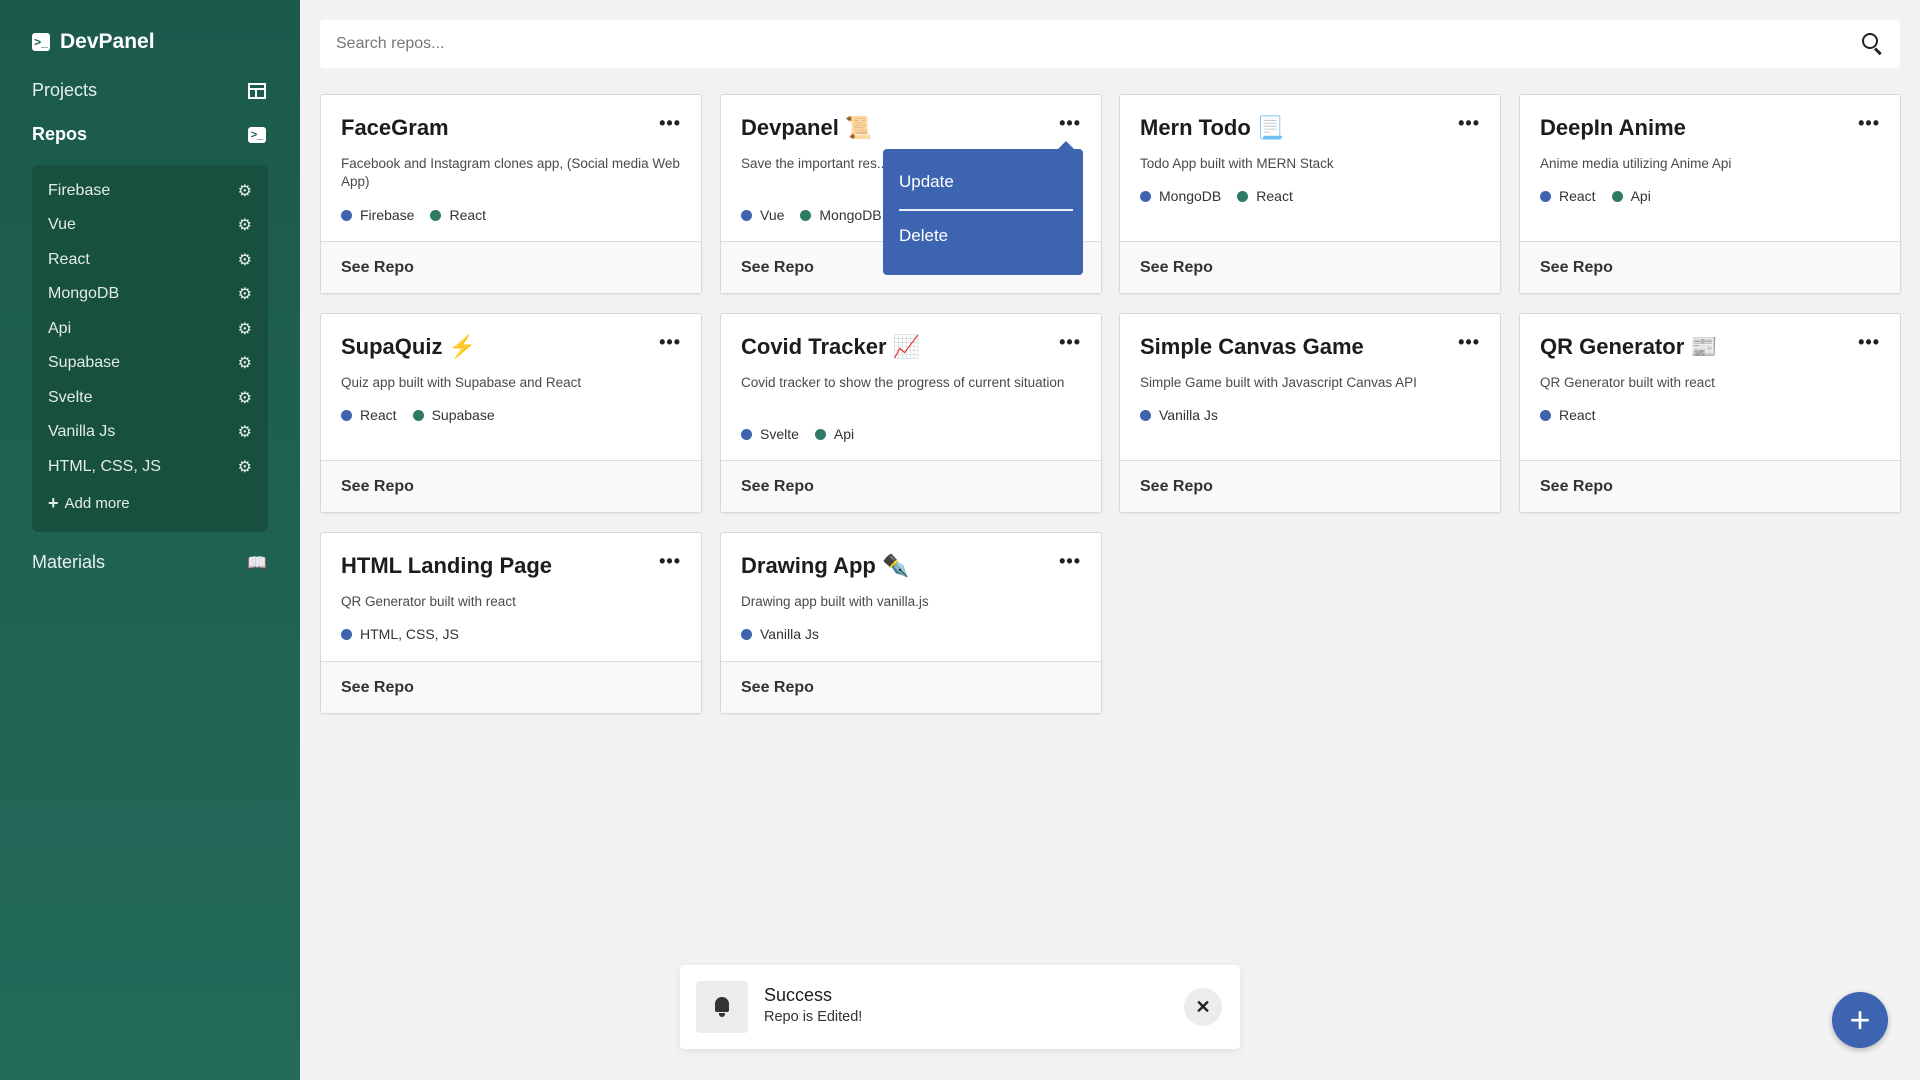 The width and height of the screenshot is (1920, 1080). What do you see at coordinates (762, 215) in the screenshot?
I see `tag: Vue` at bounding box center [762, 215].